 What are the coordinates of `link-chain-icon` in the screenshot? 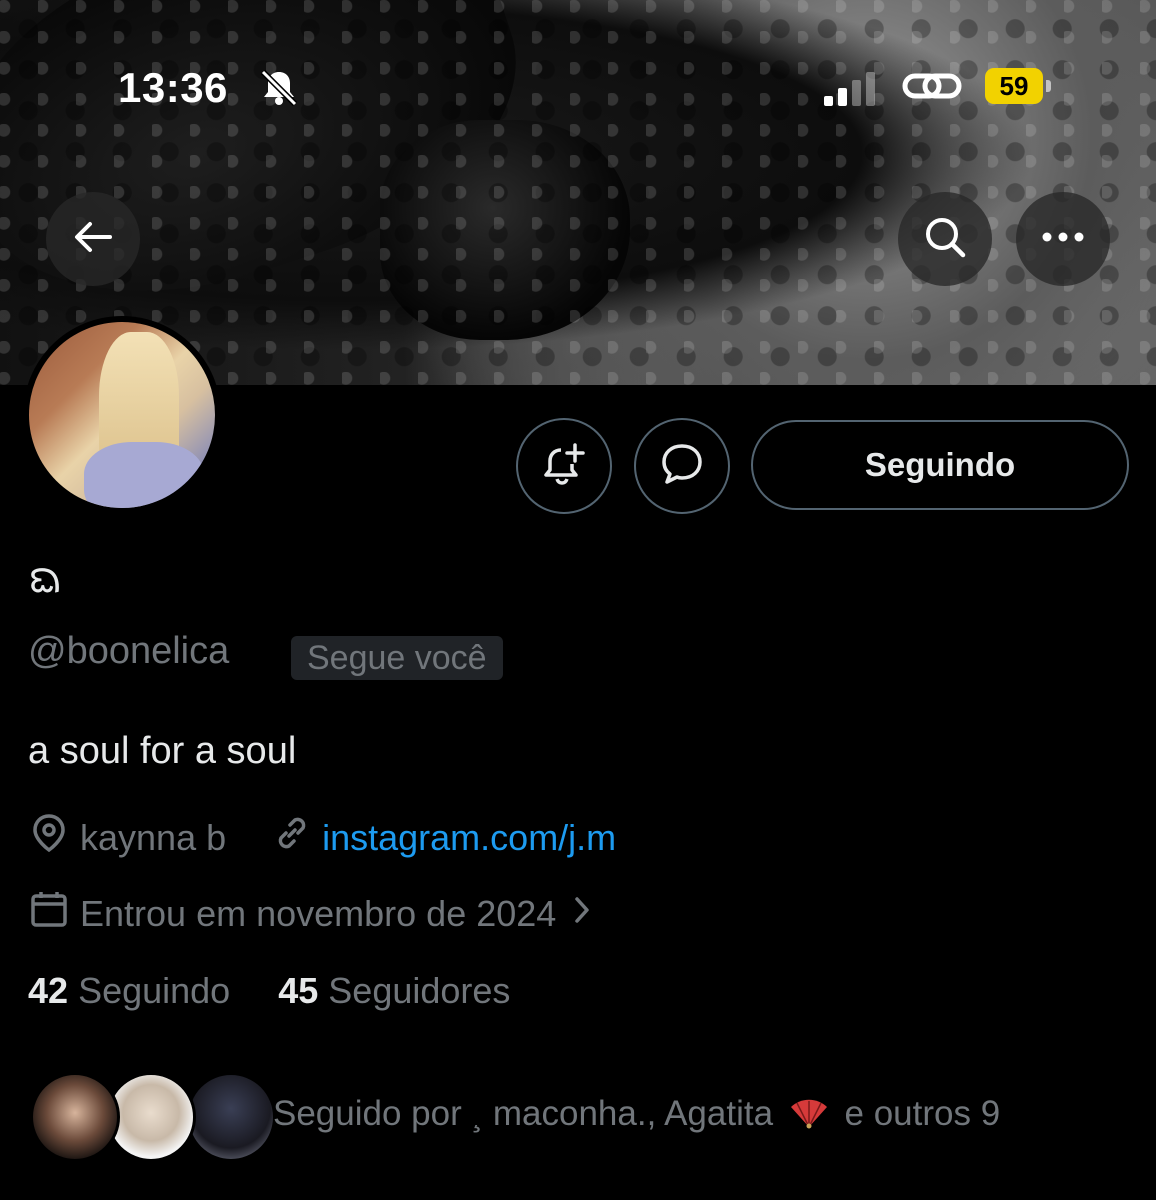 It's located at (297, 837).